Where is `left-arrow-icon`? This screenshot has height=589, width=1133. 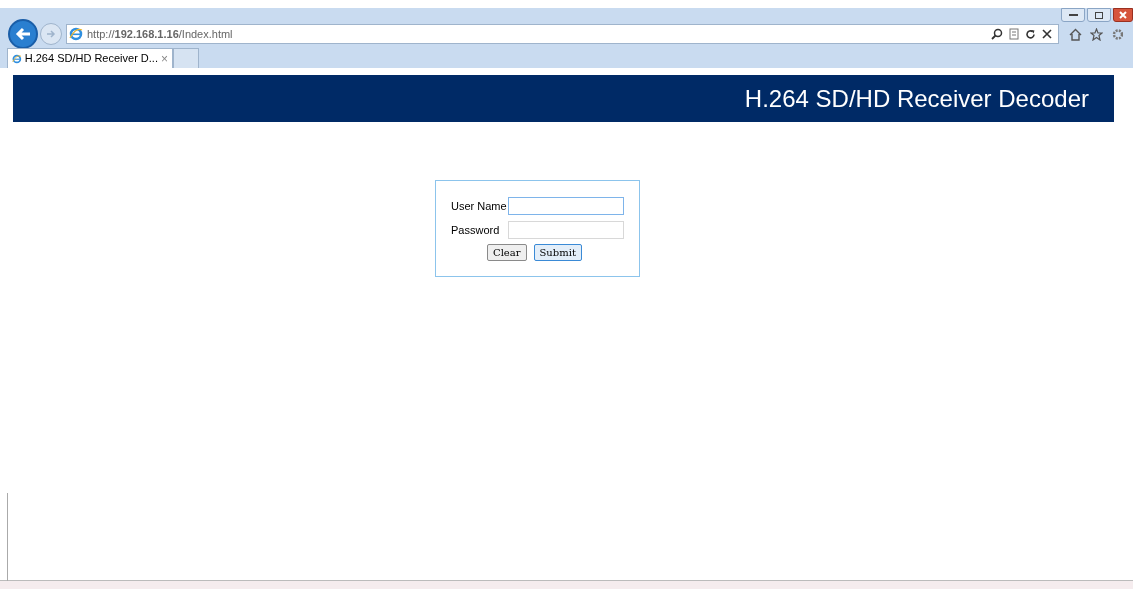
left-arrow-icon is located at coordinates (23, 34).